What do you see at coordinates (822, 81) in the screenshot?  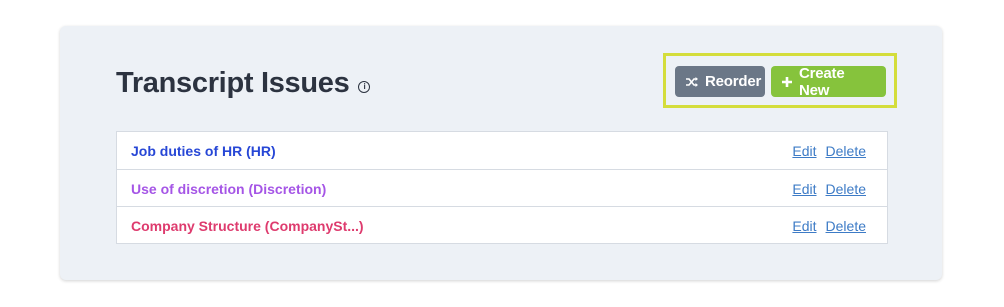 I see `create-new-label: Create New` at bounding box center [822, 81].